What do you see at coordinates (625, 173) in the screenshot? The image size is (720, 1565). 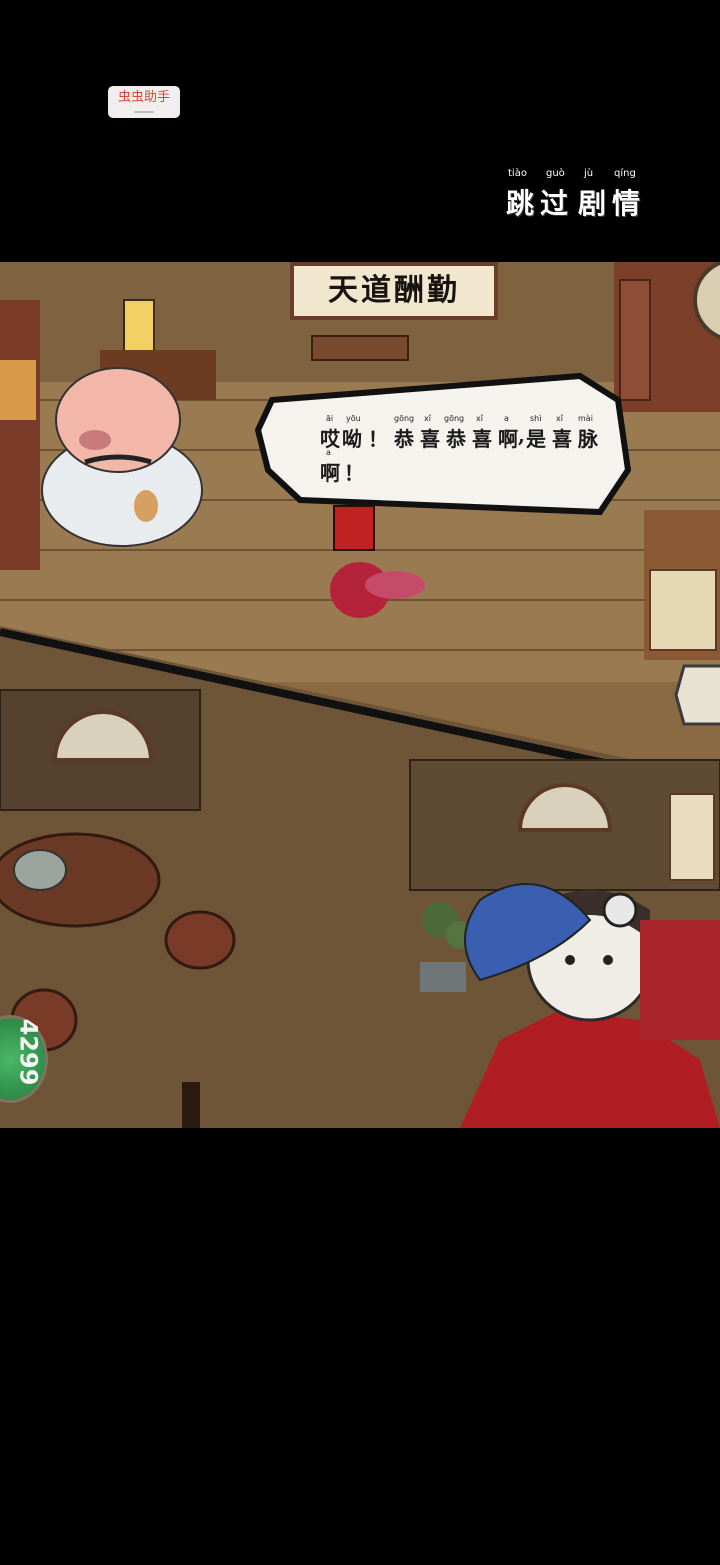 I see `skip-pinyin-4: qíng` at bounding box center [625, 173].